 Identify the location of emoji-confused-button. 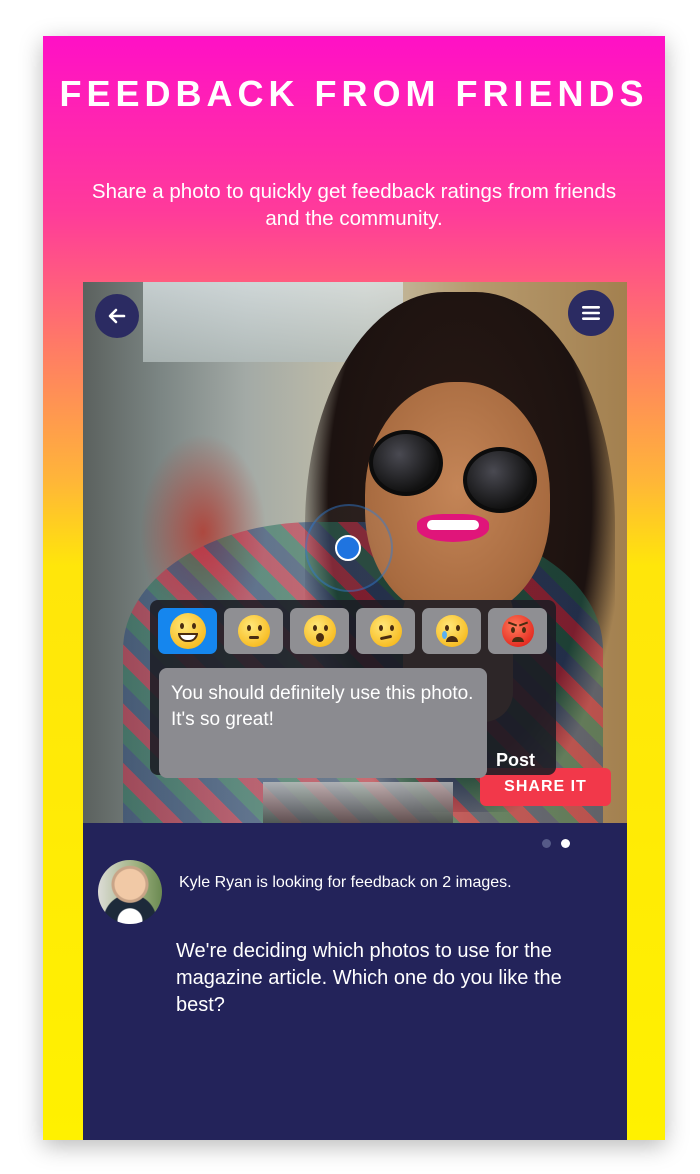
(385, 631).